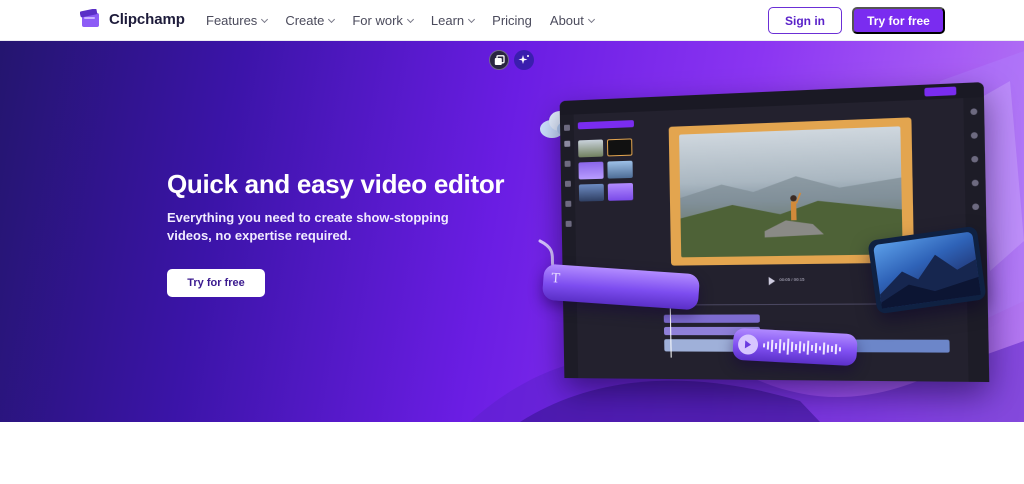 The image size is (1024, 484). Describe the element at coordinates (512, 453) in the screenshot. I see `next-section` at that location.